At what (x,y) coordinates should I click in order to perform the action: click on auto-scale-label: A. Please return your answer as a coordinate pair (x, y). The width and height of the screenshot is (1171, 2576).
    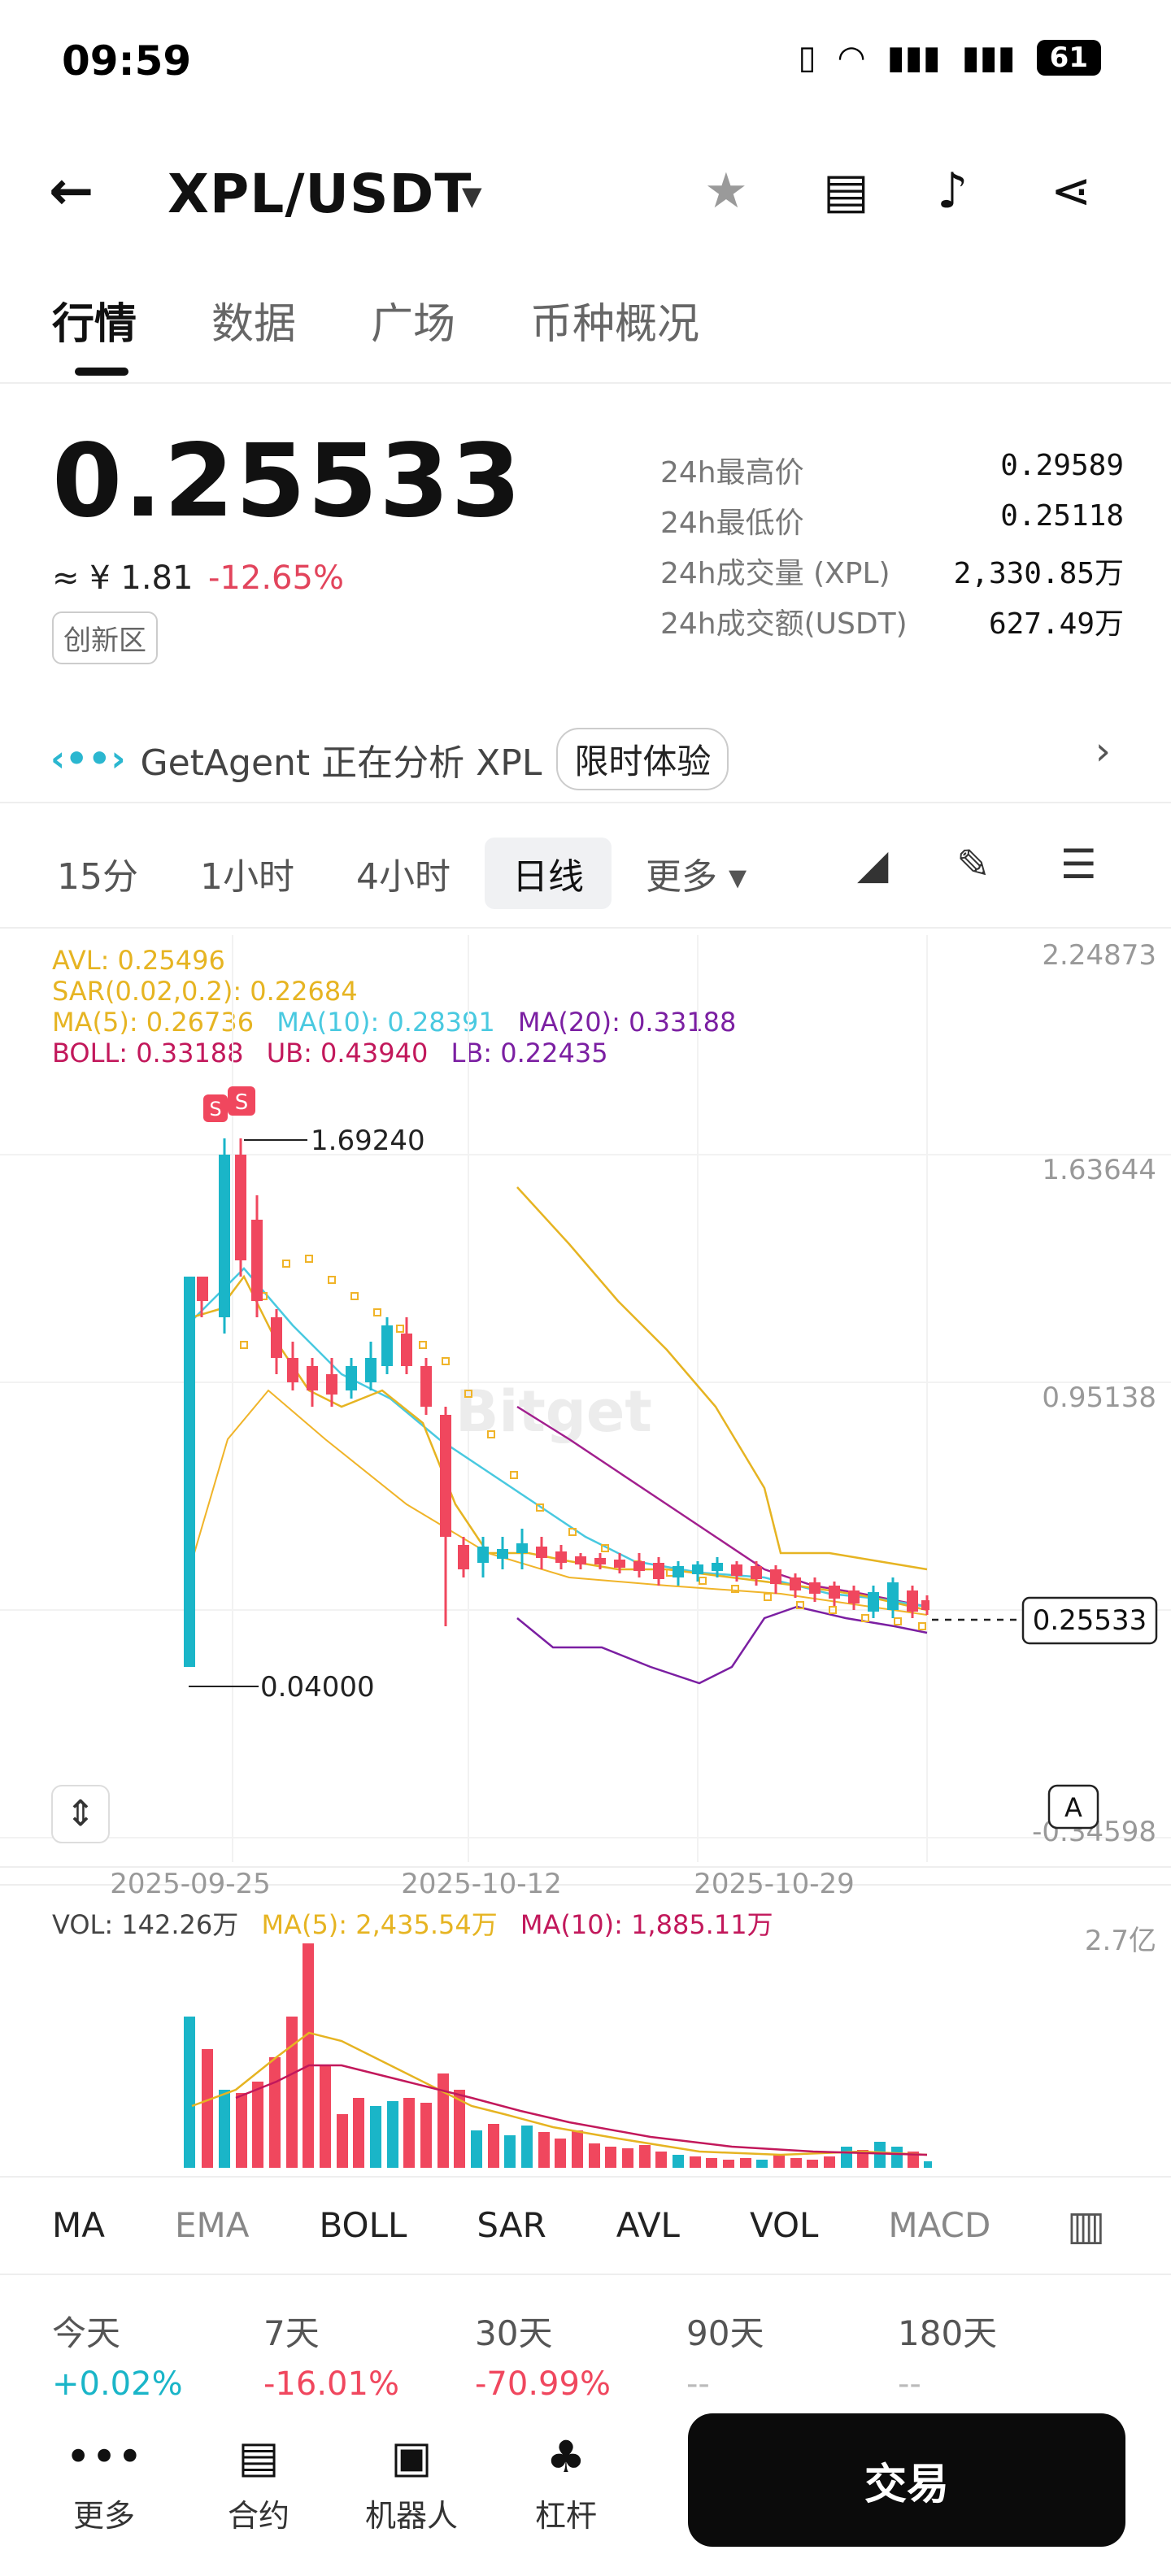
    Looking at the image, I should click on (1073, 1808).